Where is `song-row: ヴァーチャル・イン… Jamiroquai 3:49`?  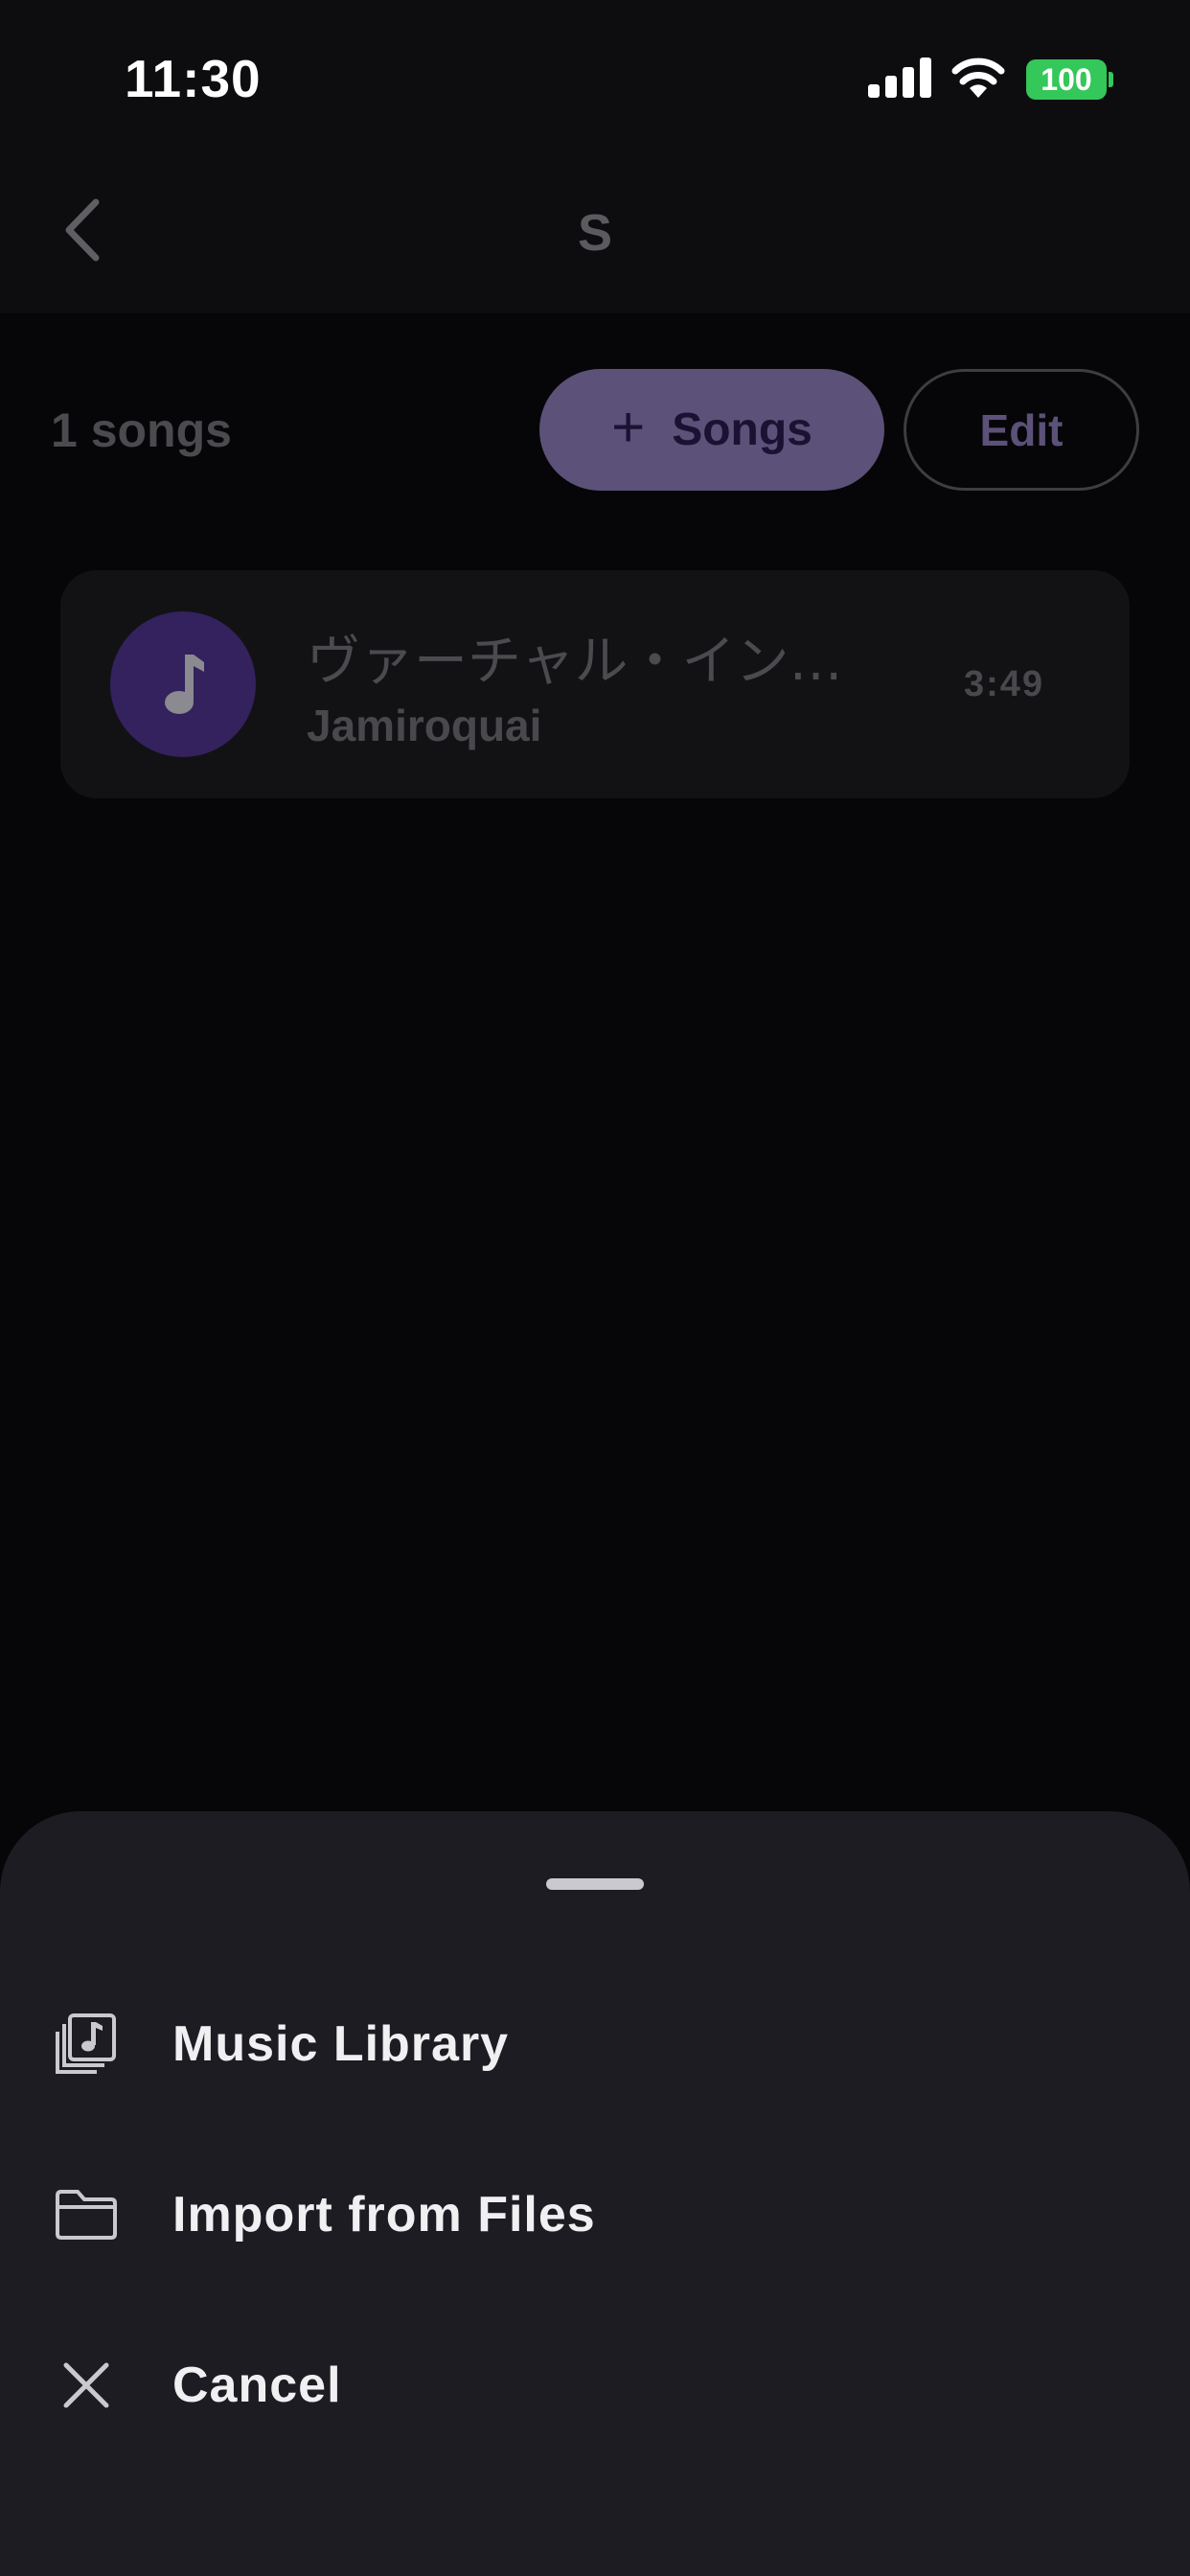
song-row: ヴァーチャル・イン… Jamiroquai 3:49 is located at coordinates (595, 684).